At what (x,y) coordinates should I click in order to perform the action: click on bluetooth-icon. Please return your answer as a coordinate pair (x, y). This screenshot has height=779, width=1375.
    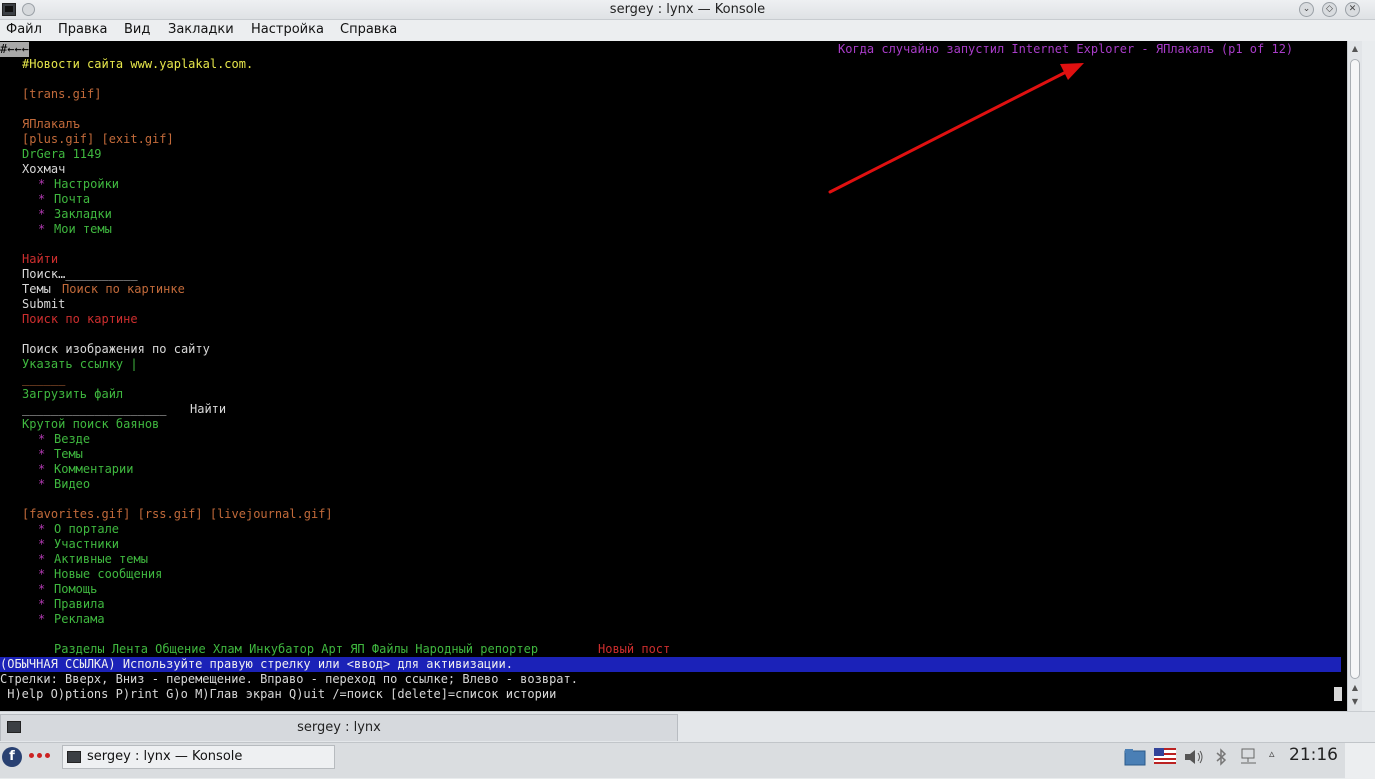
    Looking at the image, I should click on (1221, 757).